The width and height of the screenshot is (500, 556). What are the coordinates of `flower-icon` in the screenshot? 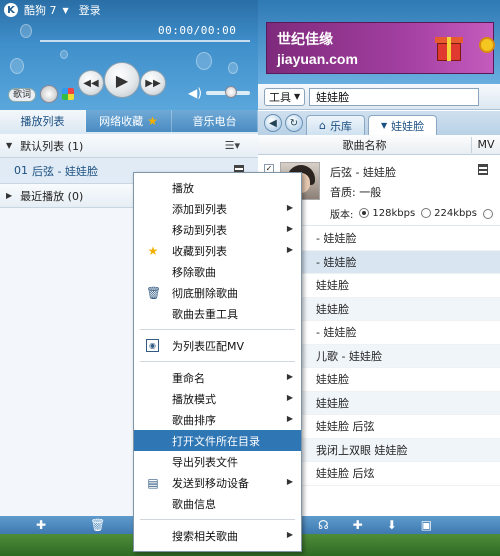 It's located at (487, 45).